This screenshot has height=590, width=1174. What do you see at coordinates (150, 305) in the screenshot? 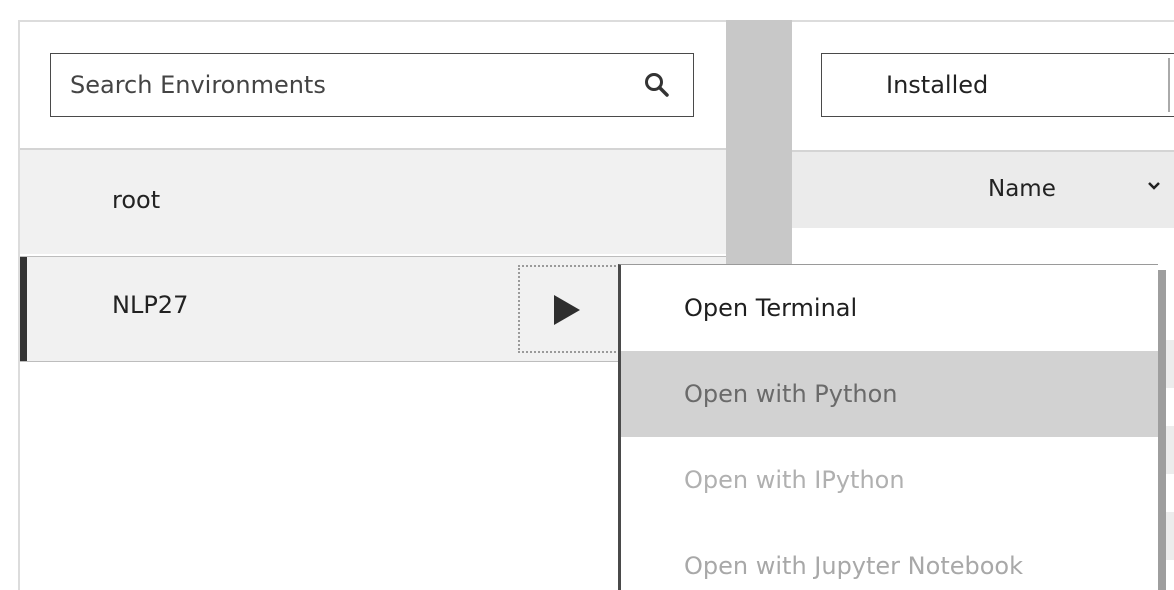
I see `environment-name: NLP27` at bounding box center [150, 305].